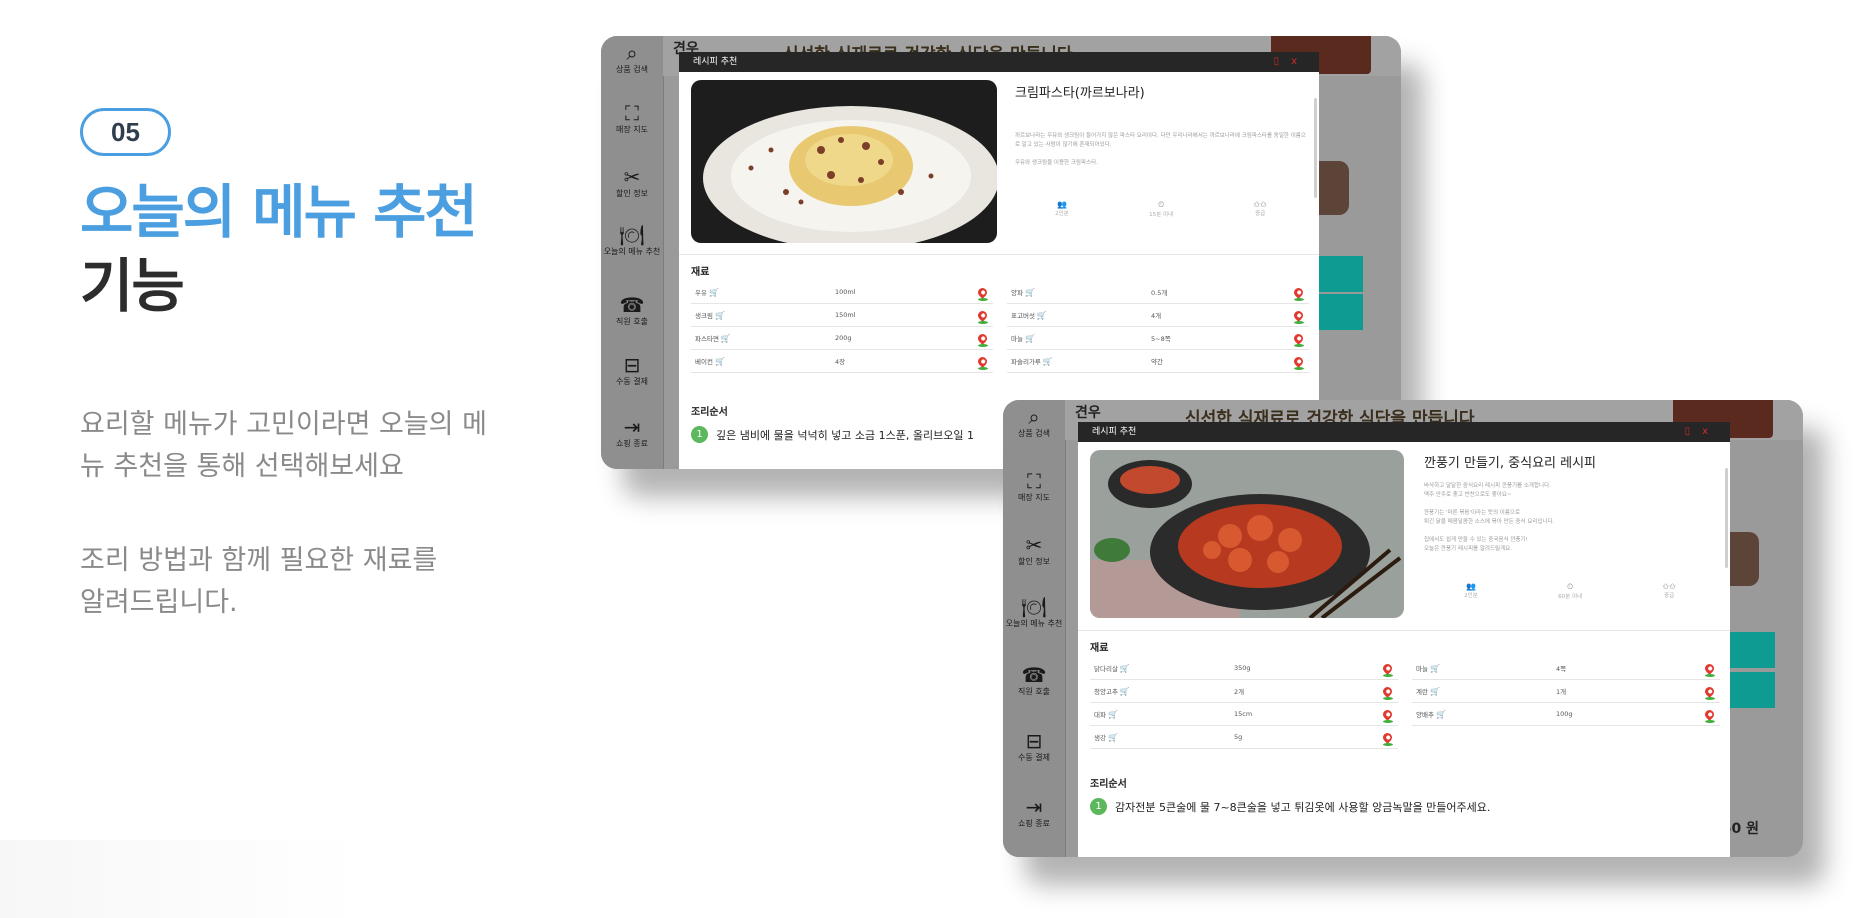 This screenshot has width=1865, height=918. Describe the element at coordinates (1032, 361) in the screenshot. I see `ingredient-name: 파슬리가루 🛒` at that location.